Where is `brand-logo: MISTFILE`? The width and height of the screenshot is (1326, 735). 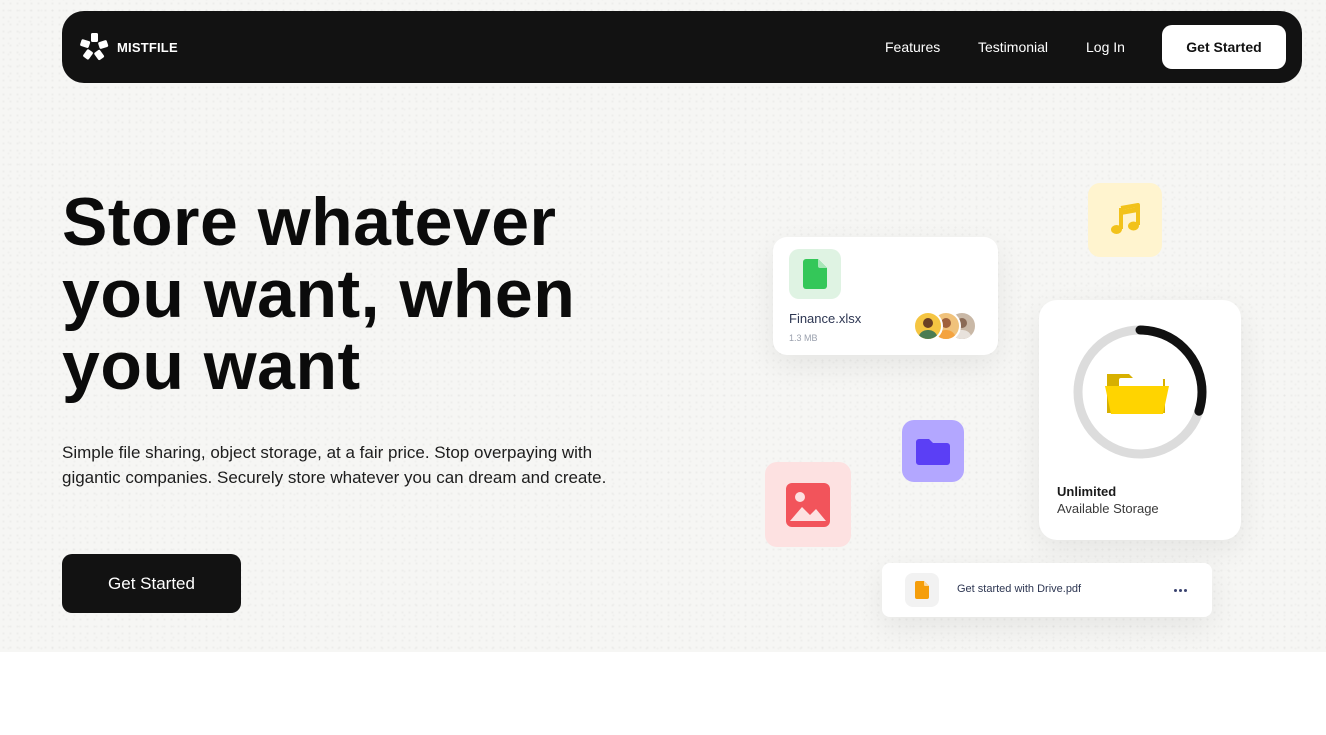
brand-logo: MISTFILE is located at coordinates (128, 47).